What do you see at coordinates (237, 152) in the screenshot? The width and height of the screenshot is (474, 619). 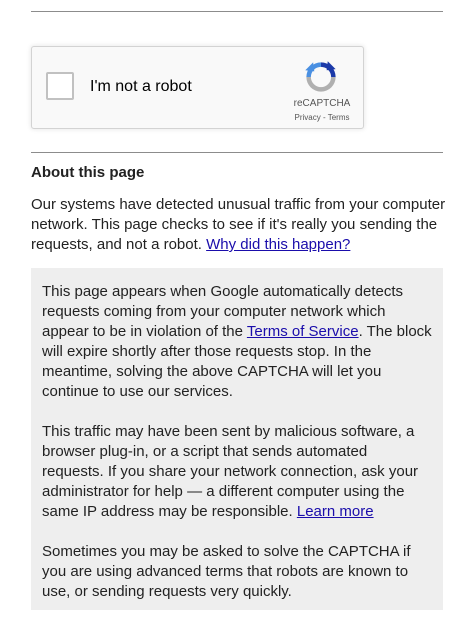 I see `middle-divider` at bounding box center [237, 152].